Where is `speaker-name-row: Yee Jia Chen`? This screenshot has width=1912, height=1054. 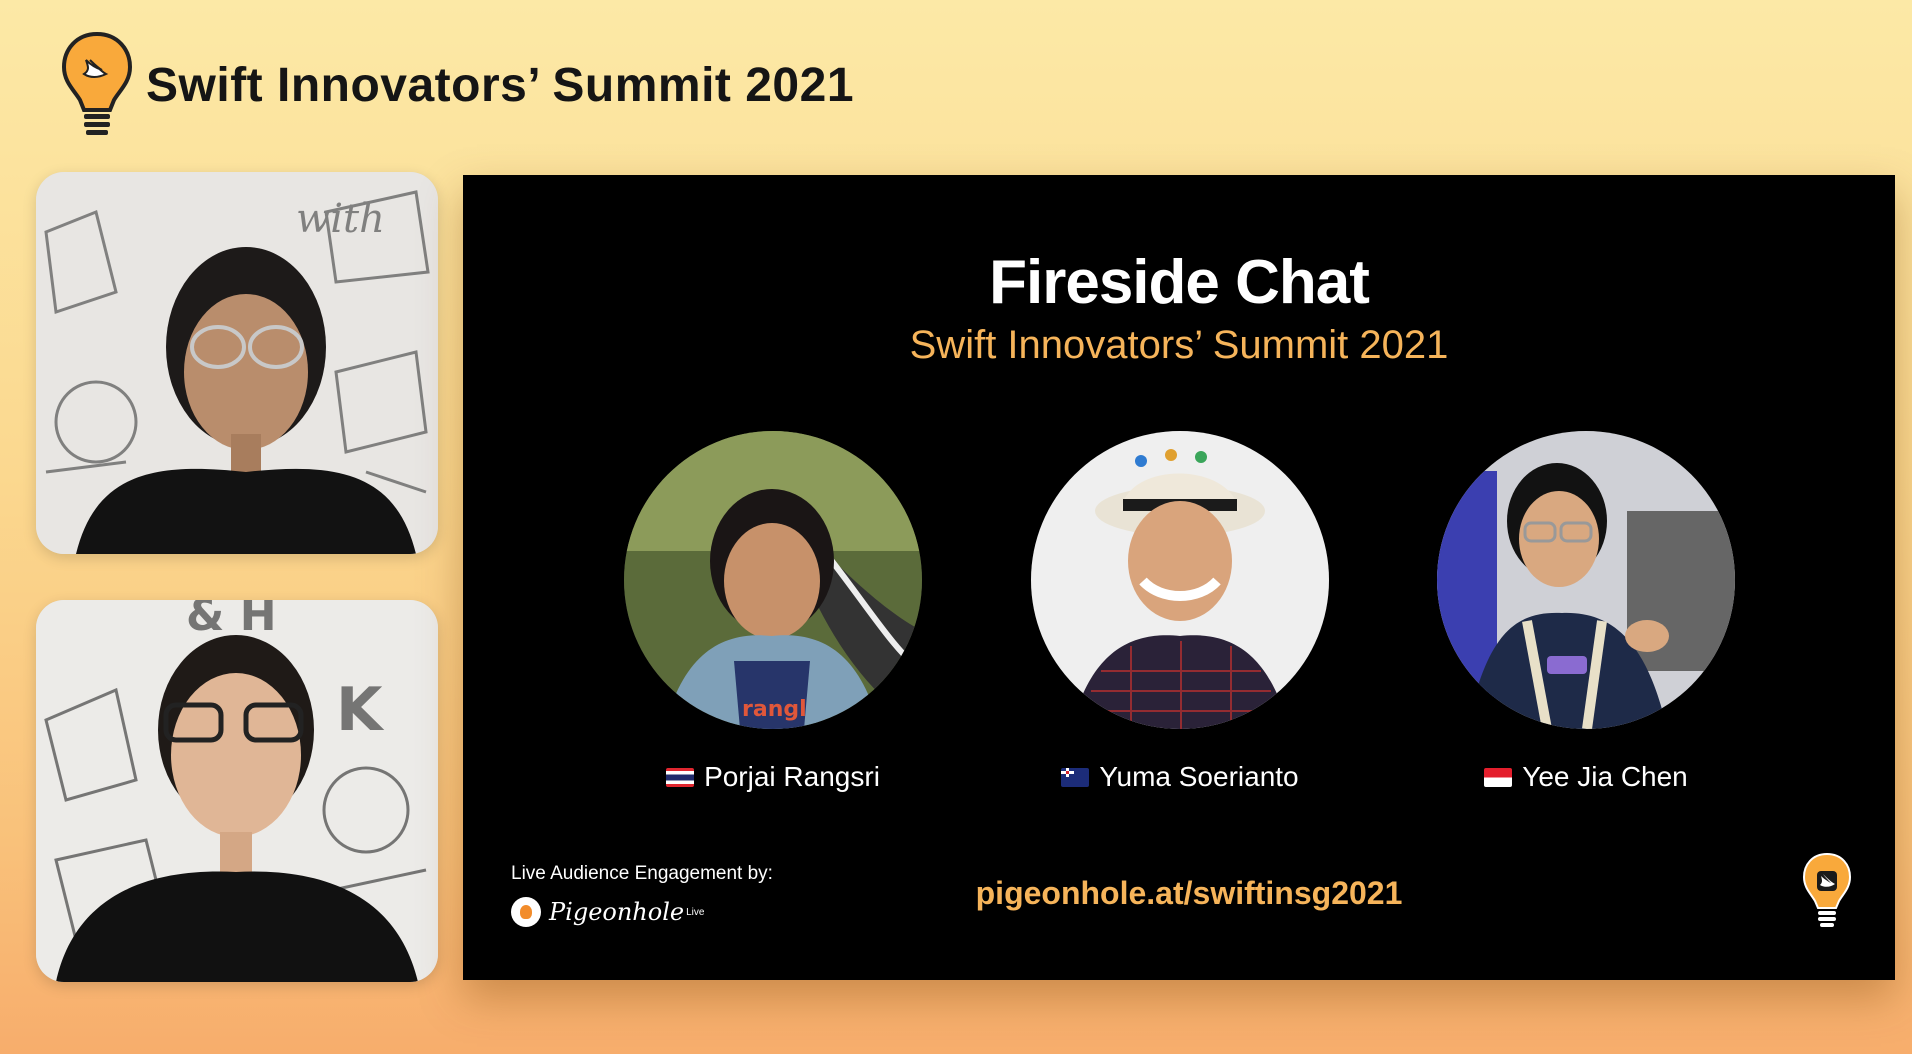 speaker-name-row: Yee Jia Chen is located at coordinates (1586, 777).